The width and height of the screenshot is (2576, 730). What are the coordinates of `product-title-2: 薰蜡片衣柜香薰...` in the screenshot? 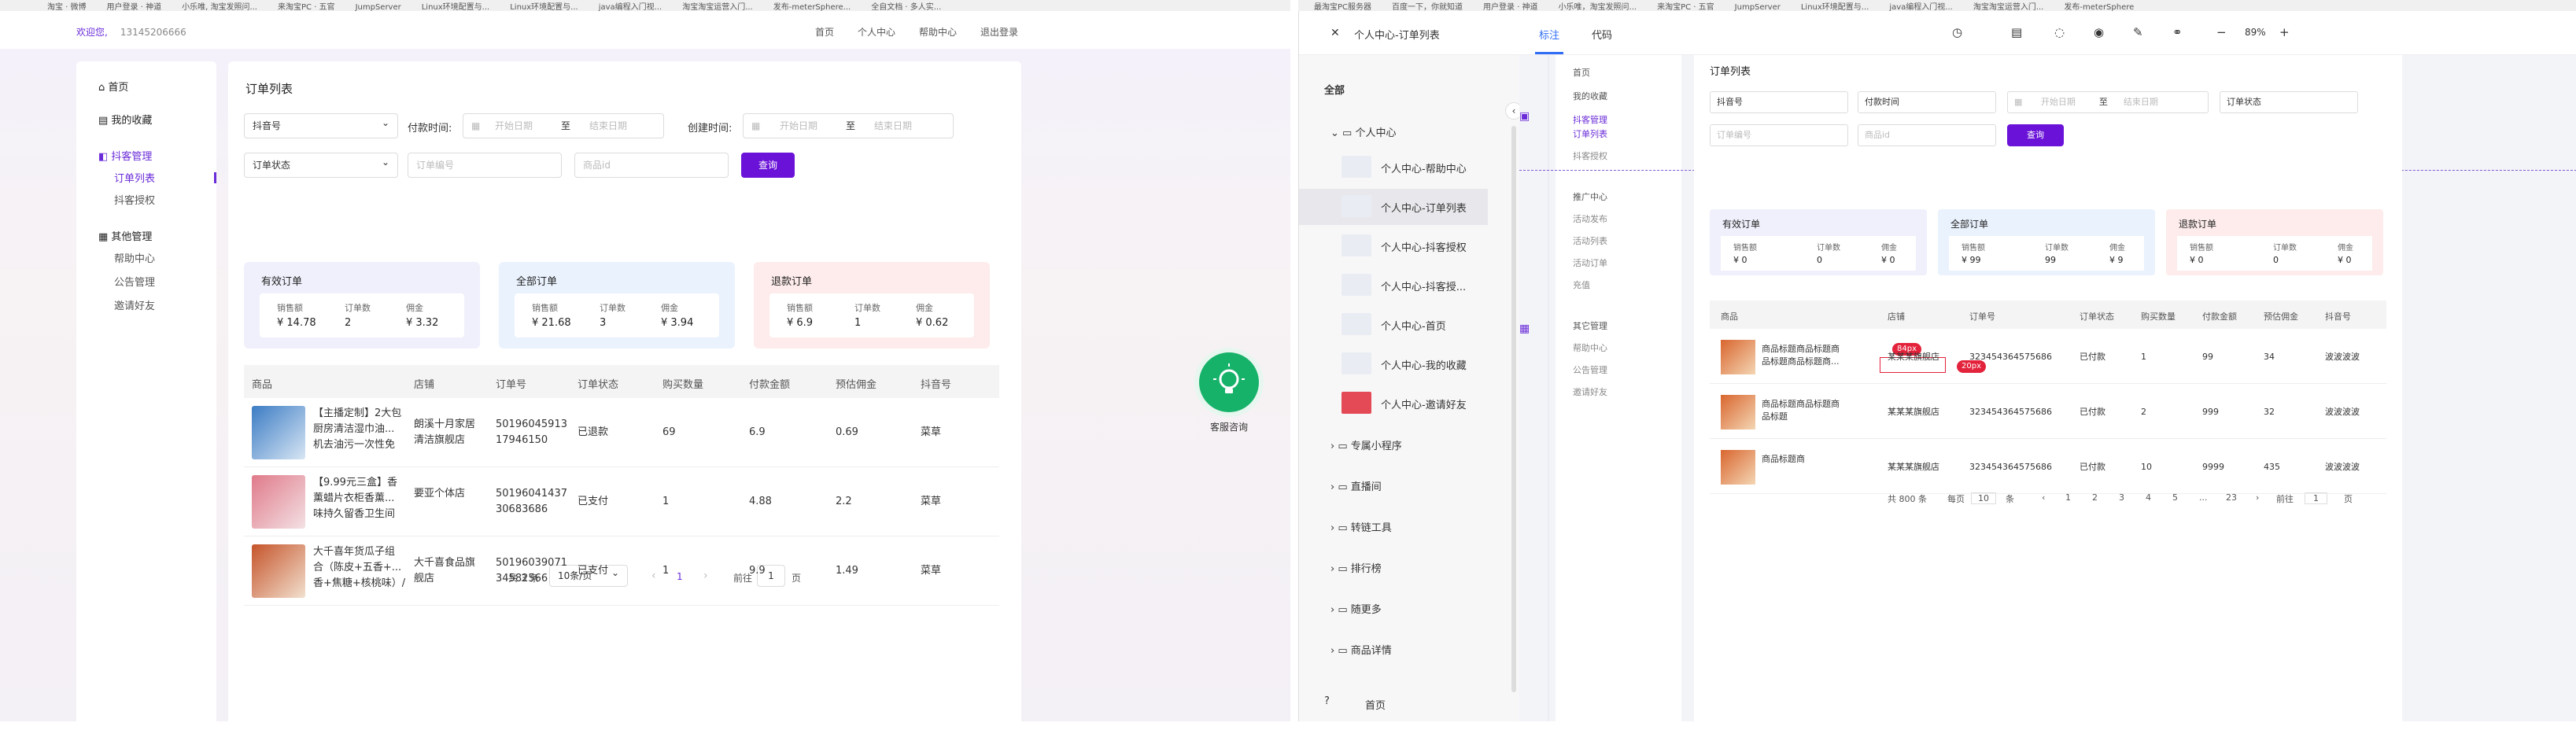 It's located at (353, 499).